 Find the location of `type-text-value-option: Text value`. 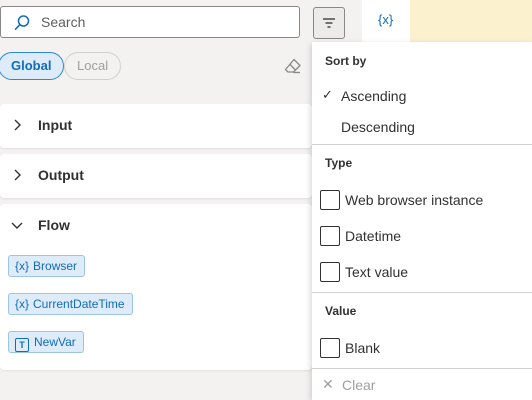

type-text-value-option: Text value is located at coordinates (422, 273).